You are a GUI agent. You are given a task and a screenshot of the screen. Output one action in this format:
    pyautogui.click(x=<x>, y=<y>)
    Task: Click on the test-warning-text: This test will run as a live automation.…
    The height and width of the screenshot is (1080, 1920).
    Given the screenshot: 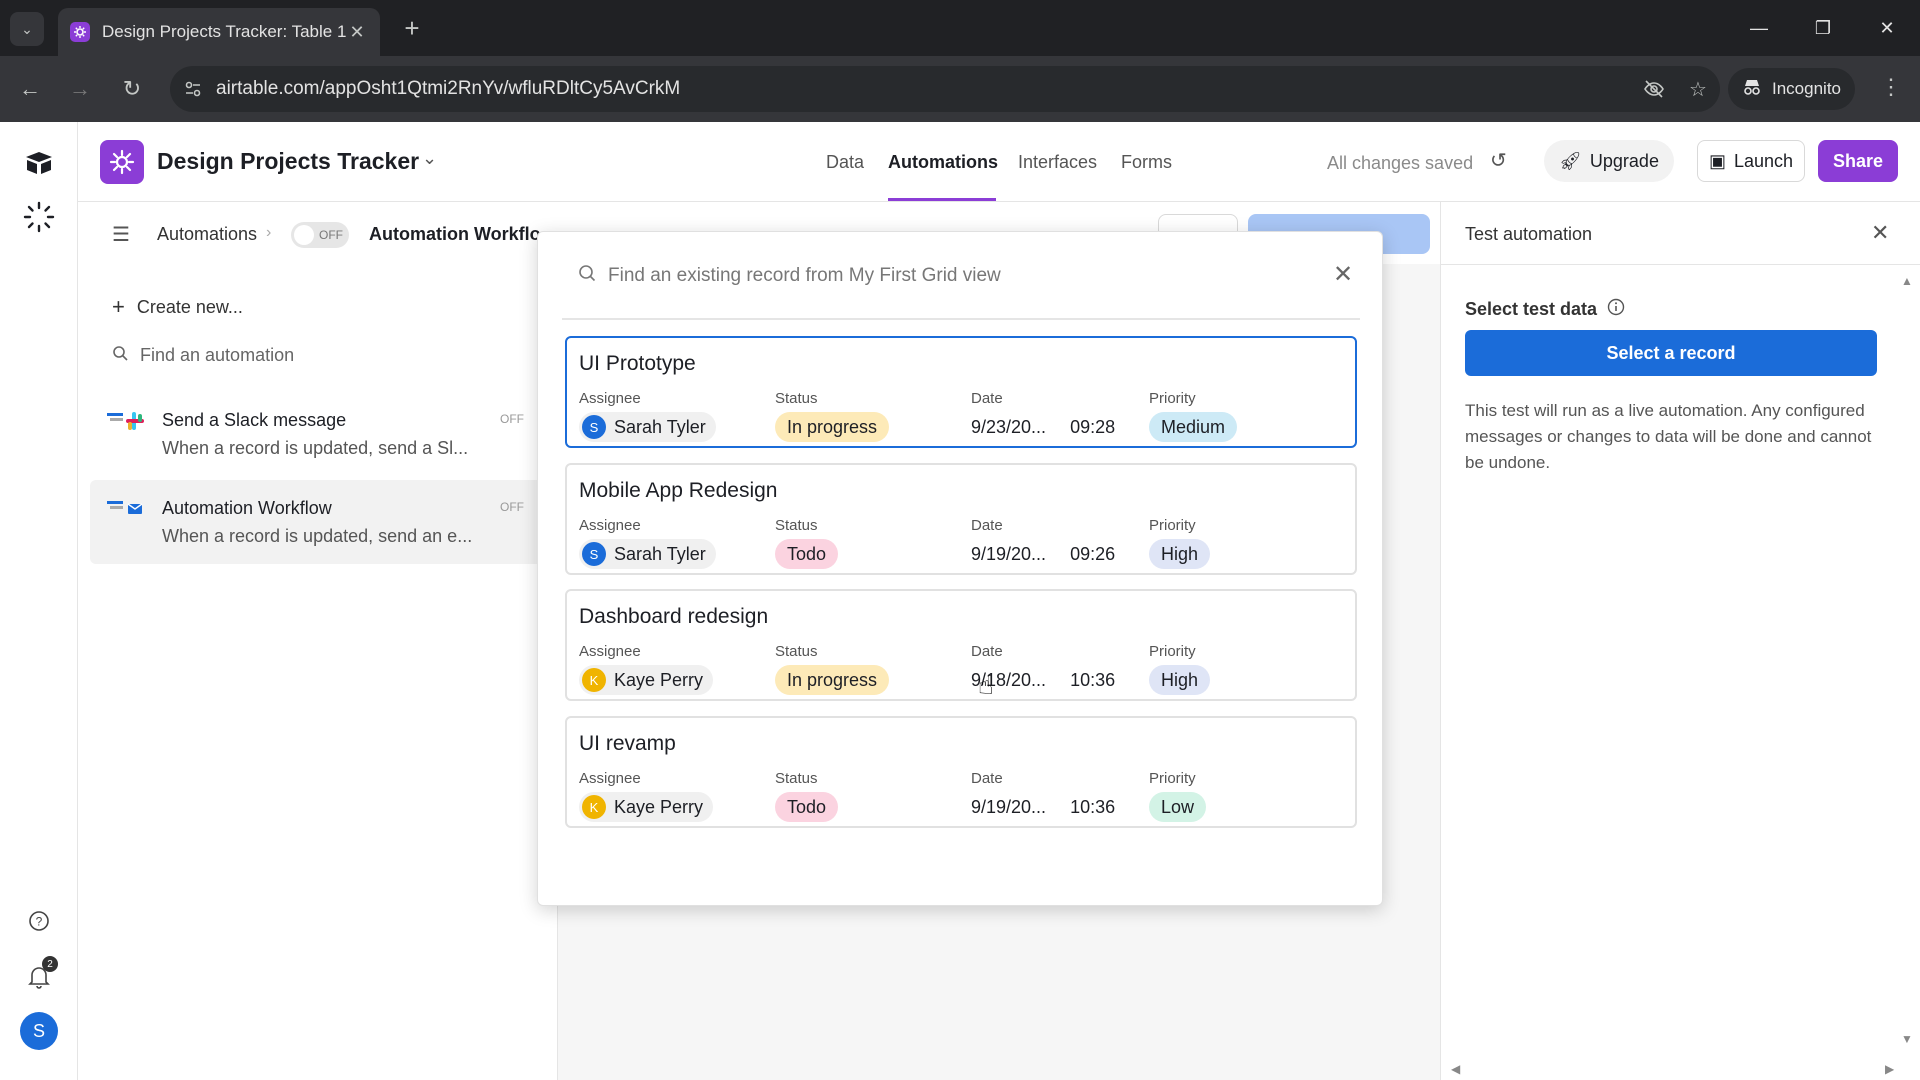 What is the action you would take?
    pyautogui.click(x=1668, y=436)
    